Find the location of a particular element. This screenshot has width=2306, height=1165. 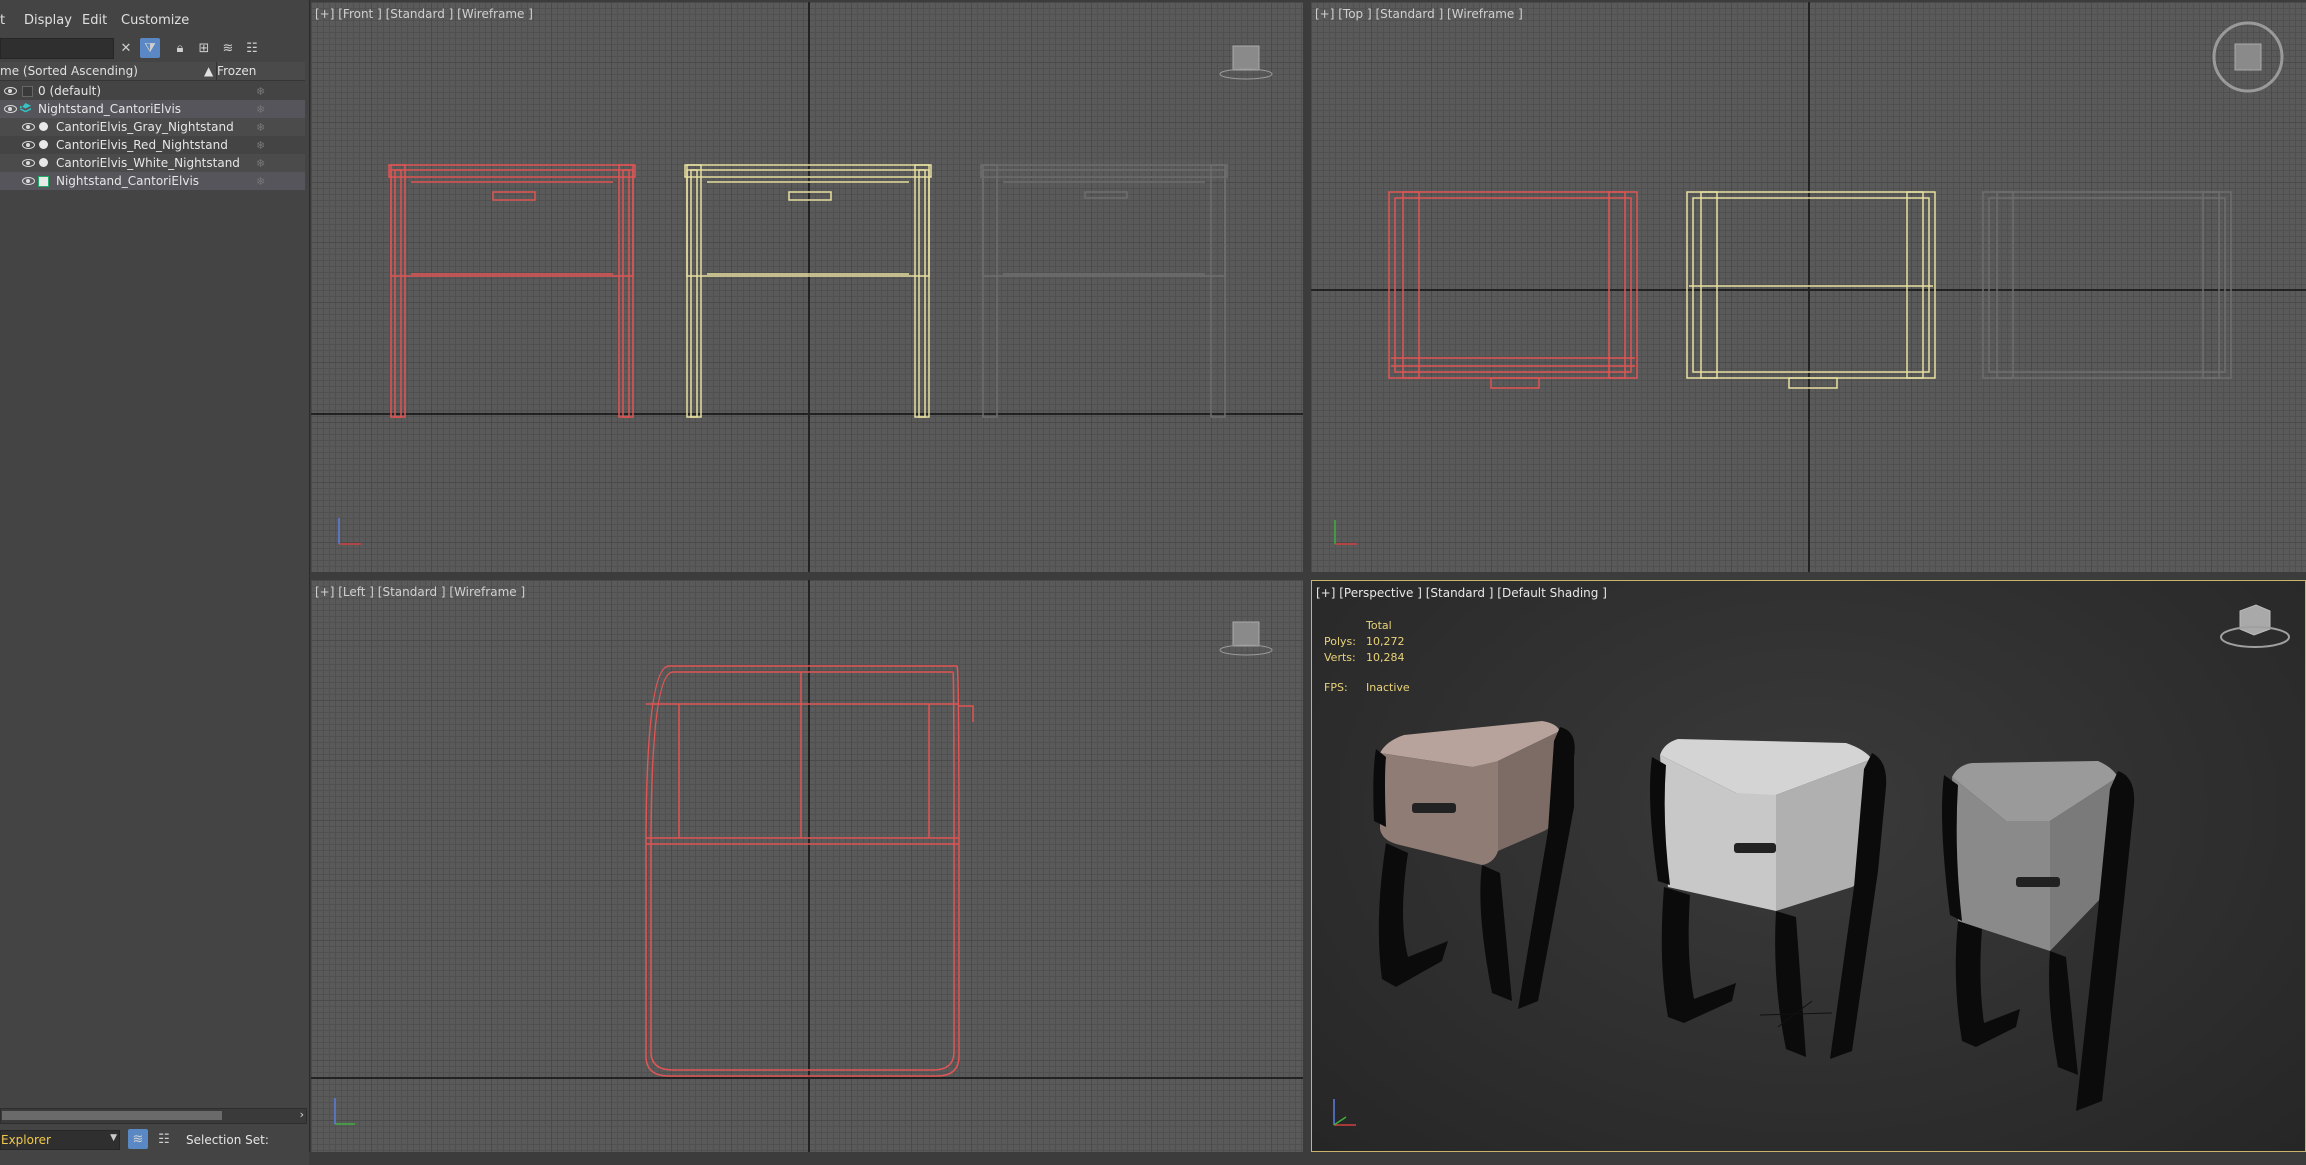

scroll-right-icon: › is located at coordinates (302, 1114).